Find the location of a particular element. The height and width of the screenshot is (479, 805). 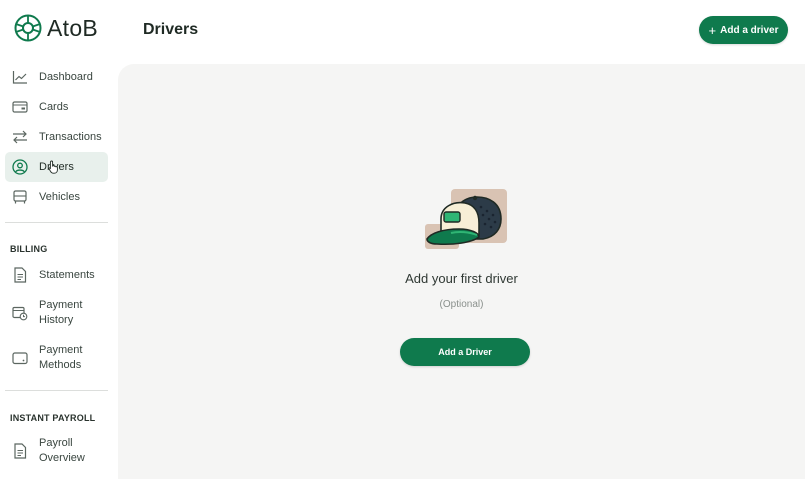

instant-payroll-heading: INSTANT PAYROLL is located at coordinates (53, 418).